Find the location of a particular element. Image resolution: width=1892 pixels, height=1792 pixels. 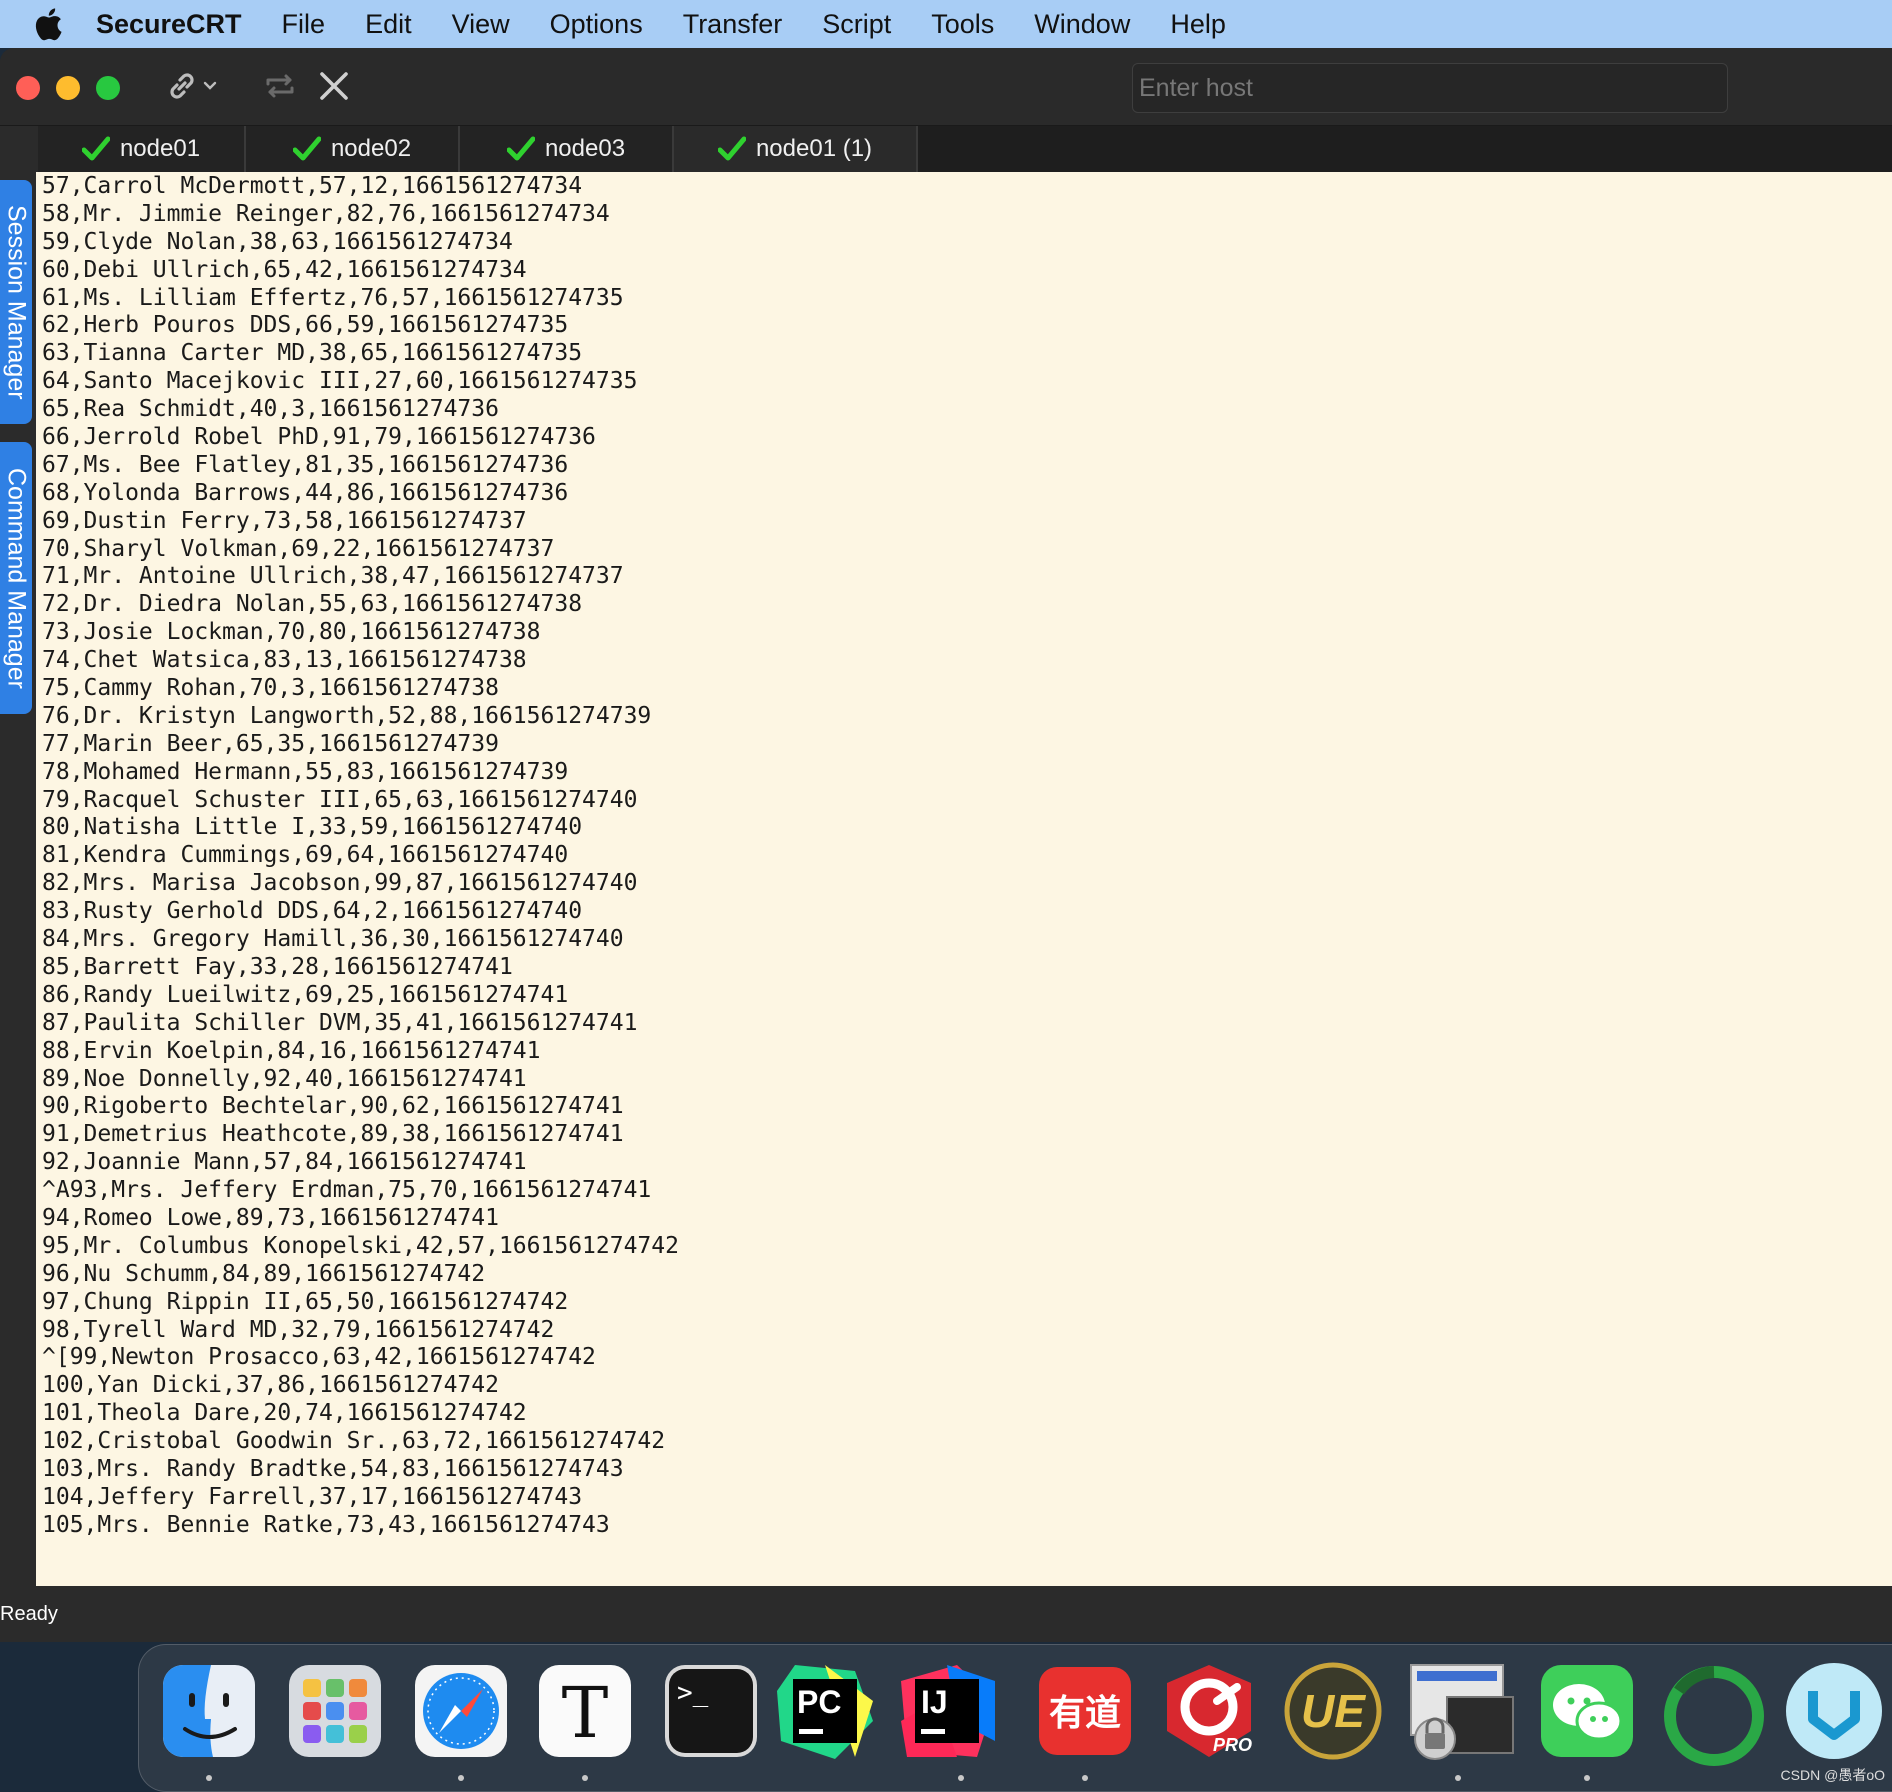

terminal-line: 89,Noe Donnelly,92,40,1661561274741 is located at coordinates (284, 1078).